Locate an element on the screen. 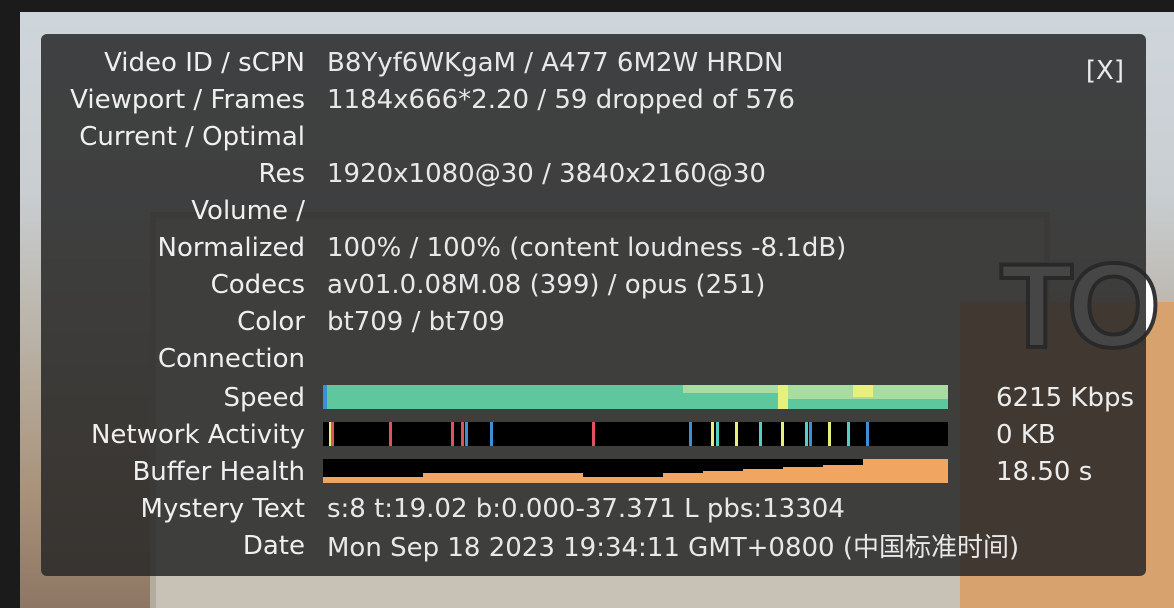  row-connection: Connection is located at coordinates (593, 358).